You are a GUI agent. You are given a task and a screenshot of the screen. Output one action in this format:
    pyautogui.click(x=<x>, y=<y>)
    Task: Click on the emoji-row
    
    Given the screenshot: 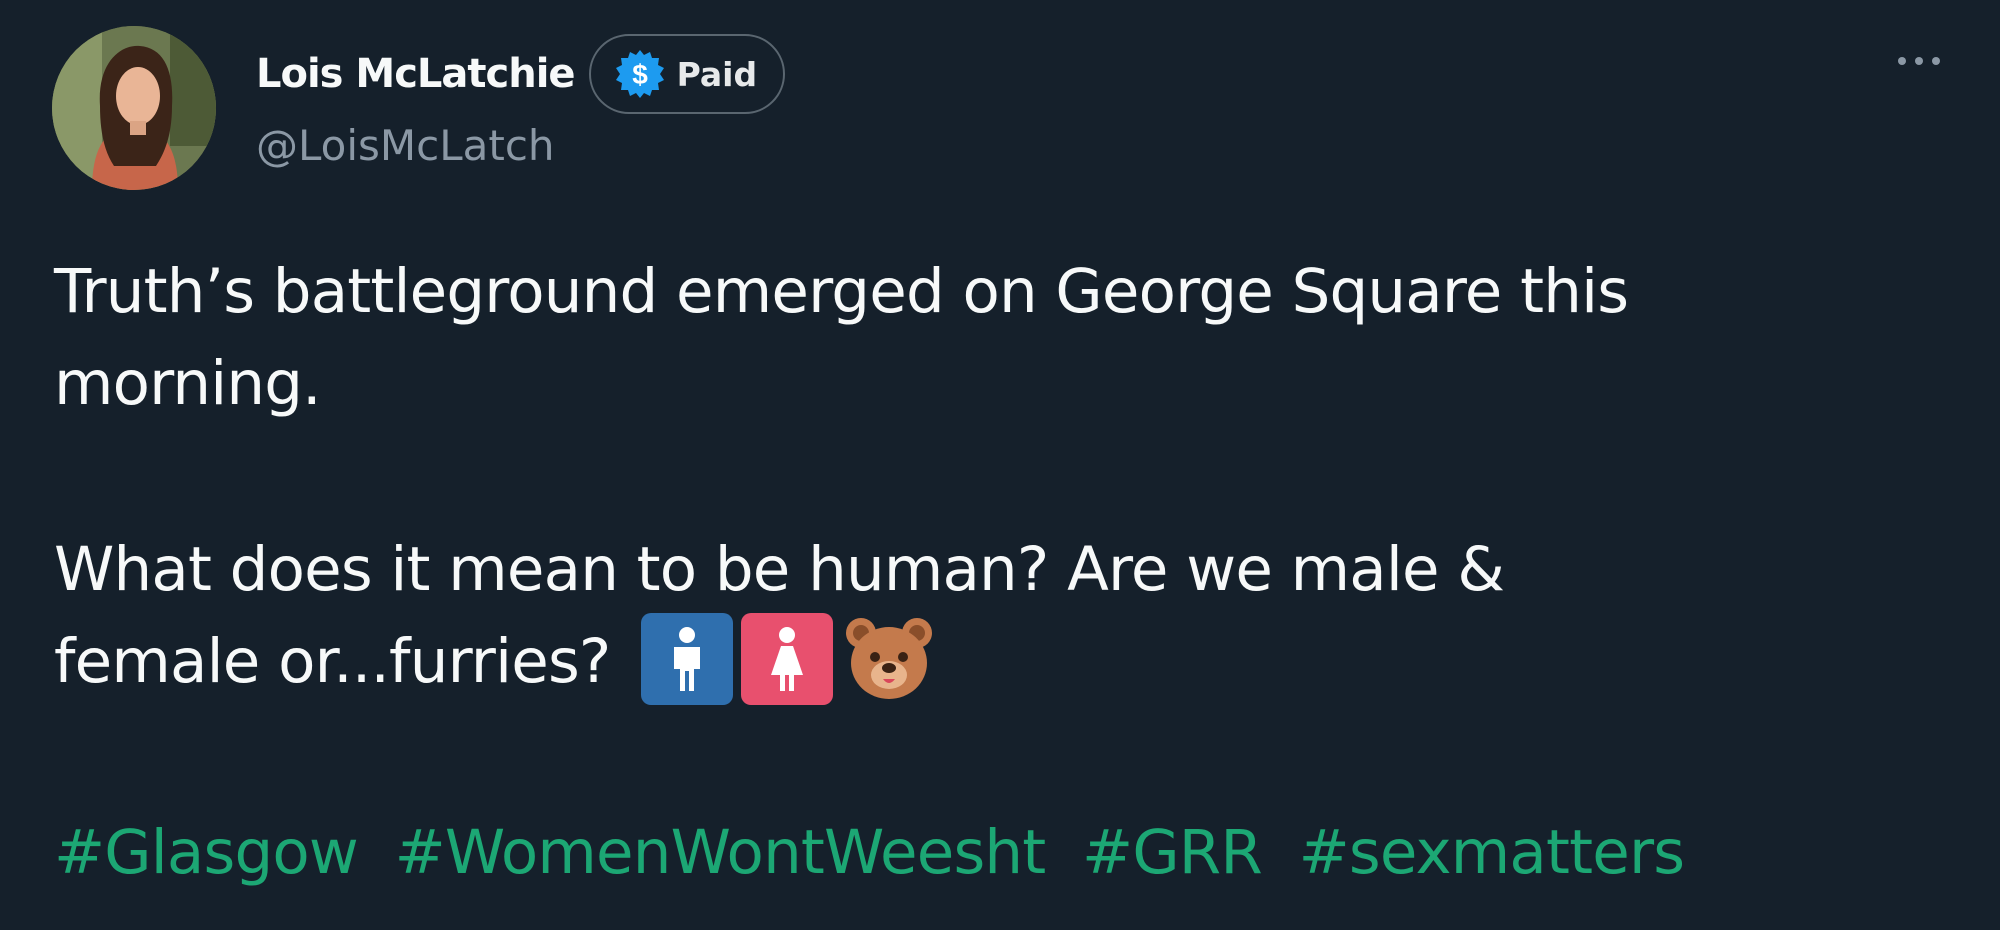 What is the action you would take?
    pyautogui.click(x=793, y=659)
    